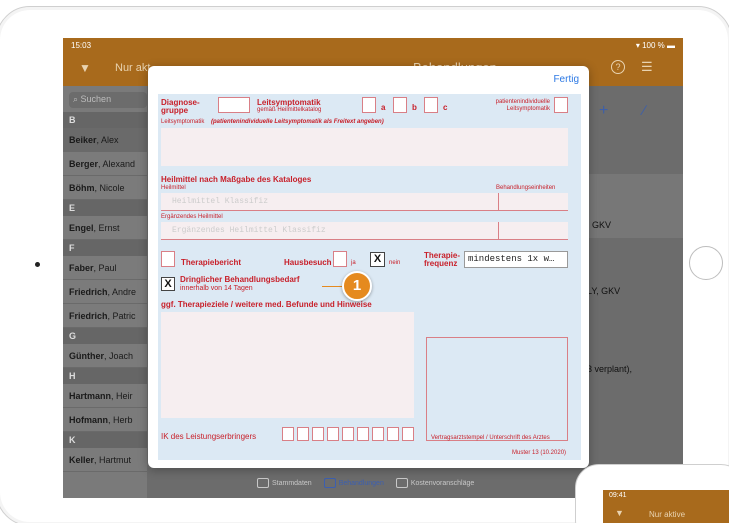 This screenshot has height=523, width=729. What do you see at coordinates (105, 440) in the screenshot?
I see `section-header: K` at bounding box center [105, 440].